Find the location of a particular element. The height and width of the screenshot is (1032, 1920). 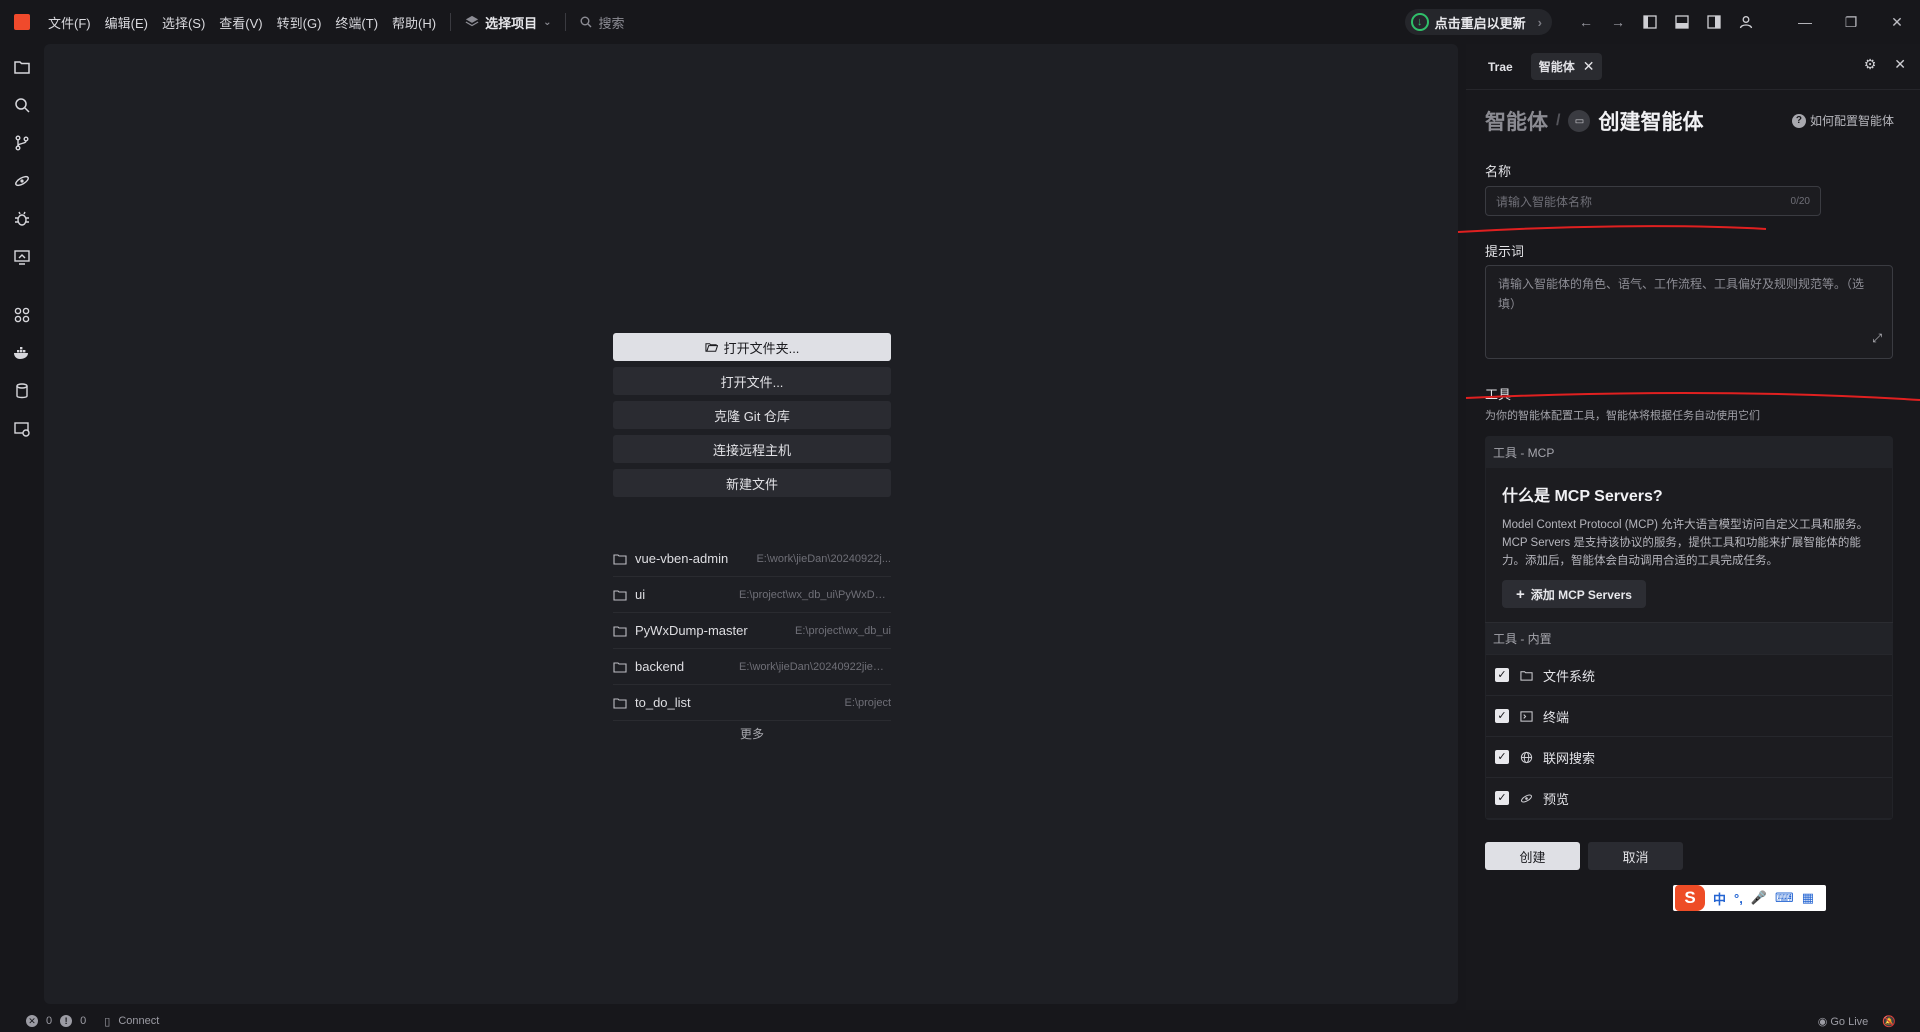

more-link: 更多 is located at coordinates (752, 733).